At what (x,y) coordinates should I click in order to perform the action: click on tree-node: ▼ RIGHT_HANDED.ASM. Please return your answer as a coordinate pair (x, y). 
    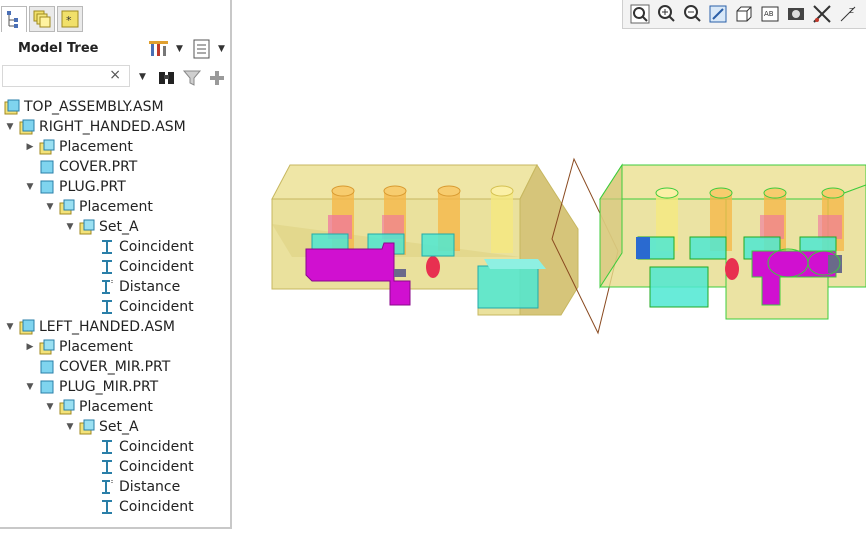
    Looking at the image, I should click on (95, 127).